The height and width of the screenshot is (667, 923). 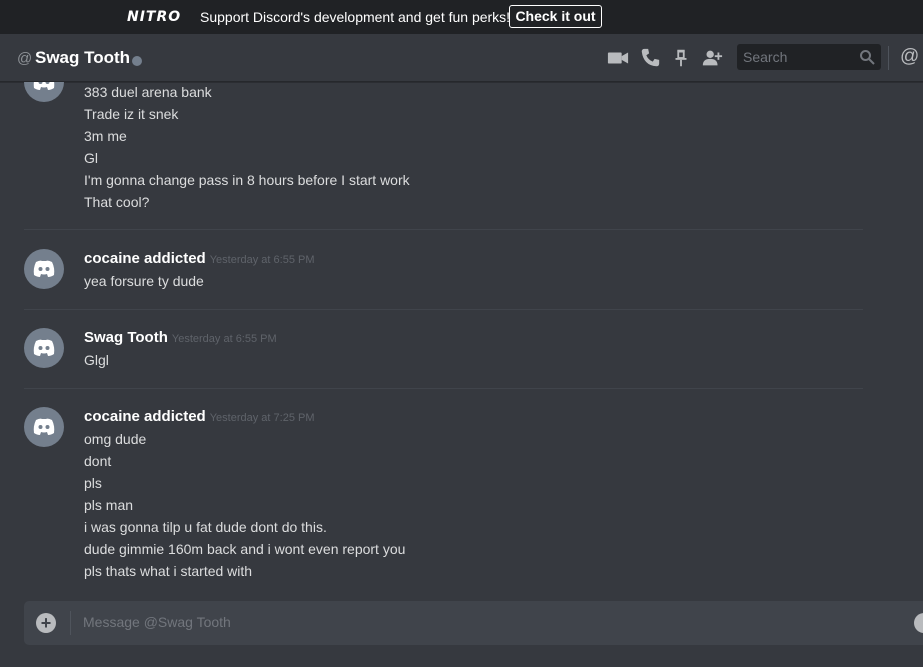 What do you see at coordinates (137, 61) in the screenshot?
I see `status-indicator` at bounding box center [137, 61].